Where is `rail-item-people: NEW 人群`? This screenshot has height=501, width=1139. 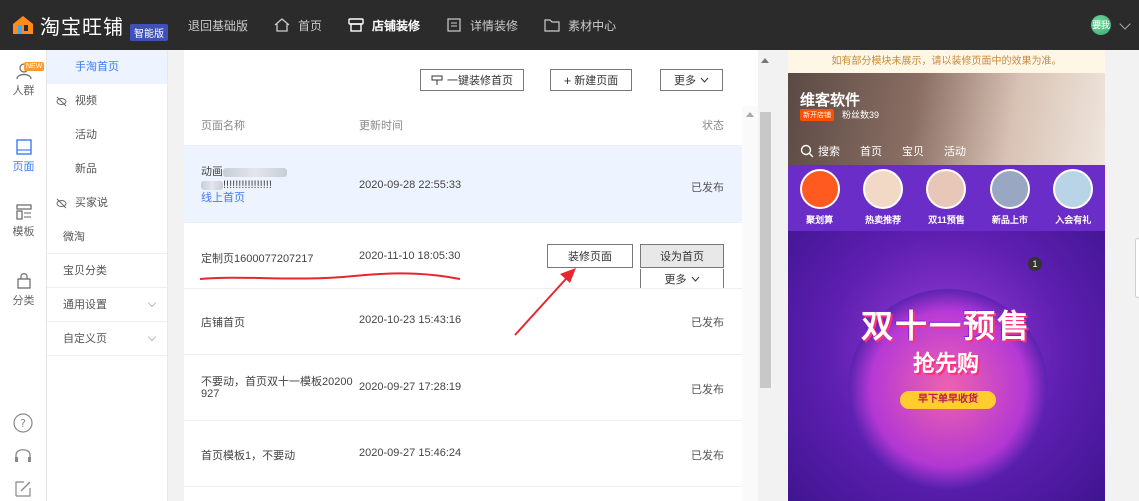 rail-item-people: NEW 人群 is located at coordinates (23, 80).